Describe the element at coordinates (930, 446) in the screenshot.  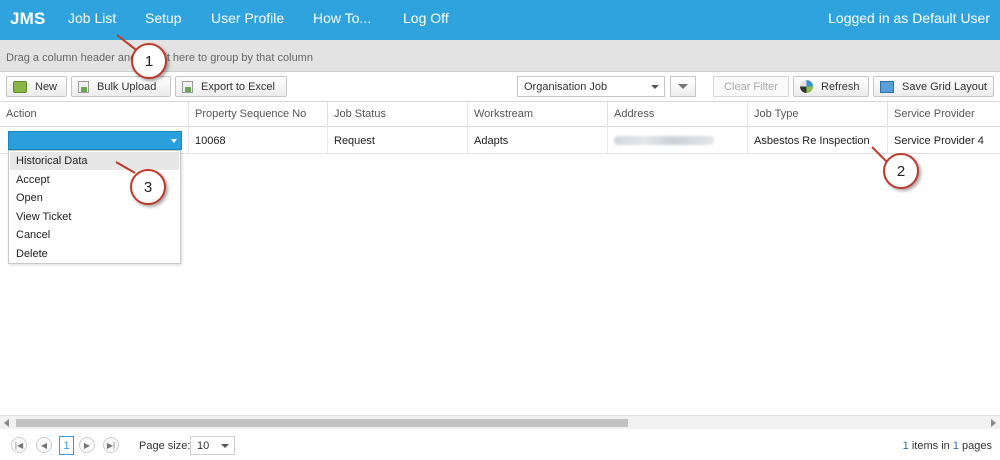
I see `pager-info-mid: items in` at that location.